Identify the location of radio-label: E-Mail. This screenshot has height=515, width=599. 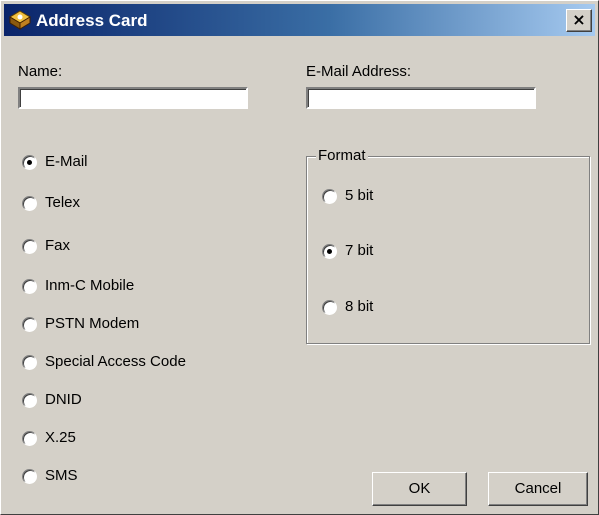
(66, 161).